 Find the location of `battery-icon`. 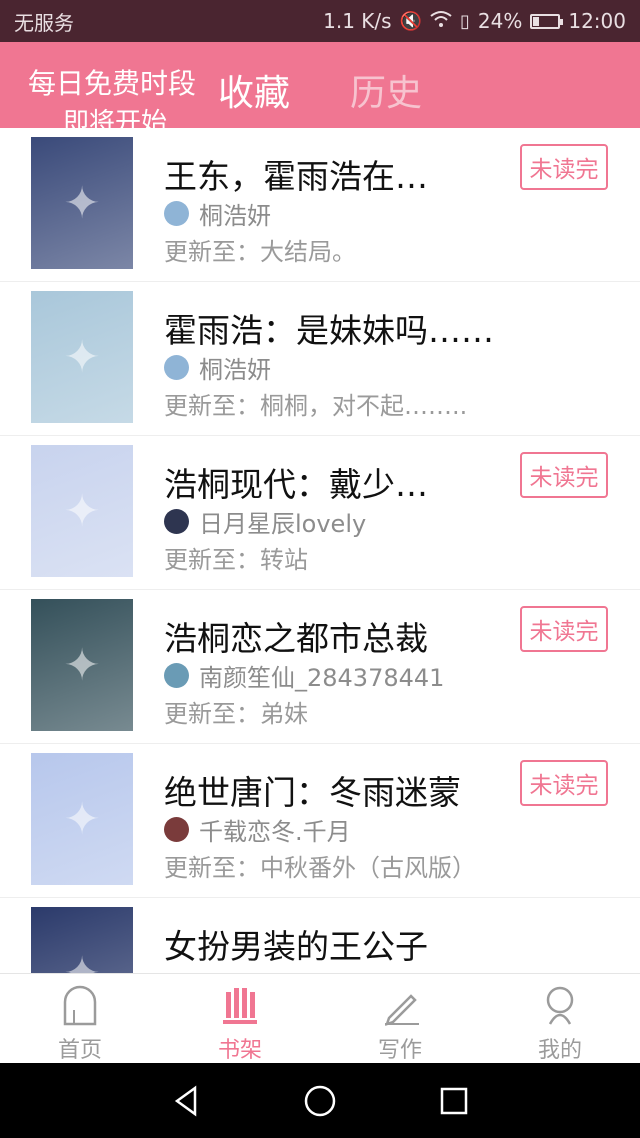

battery-icon is located at coordinates (547, 21).